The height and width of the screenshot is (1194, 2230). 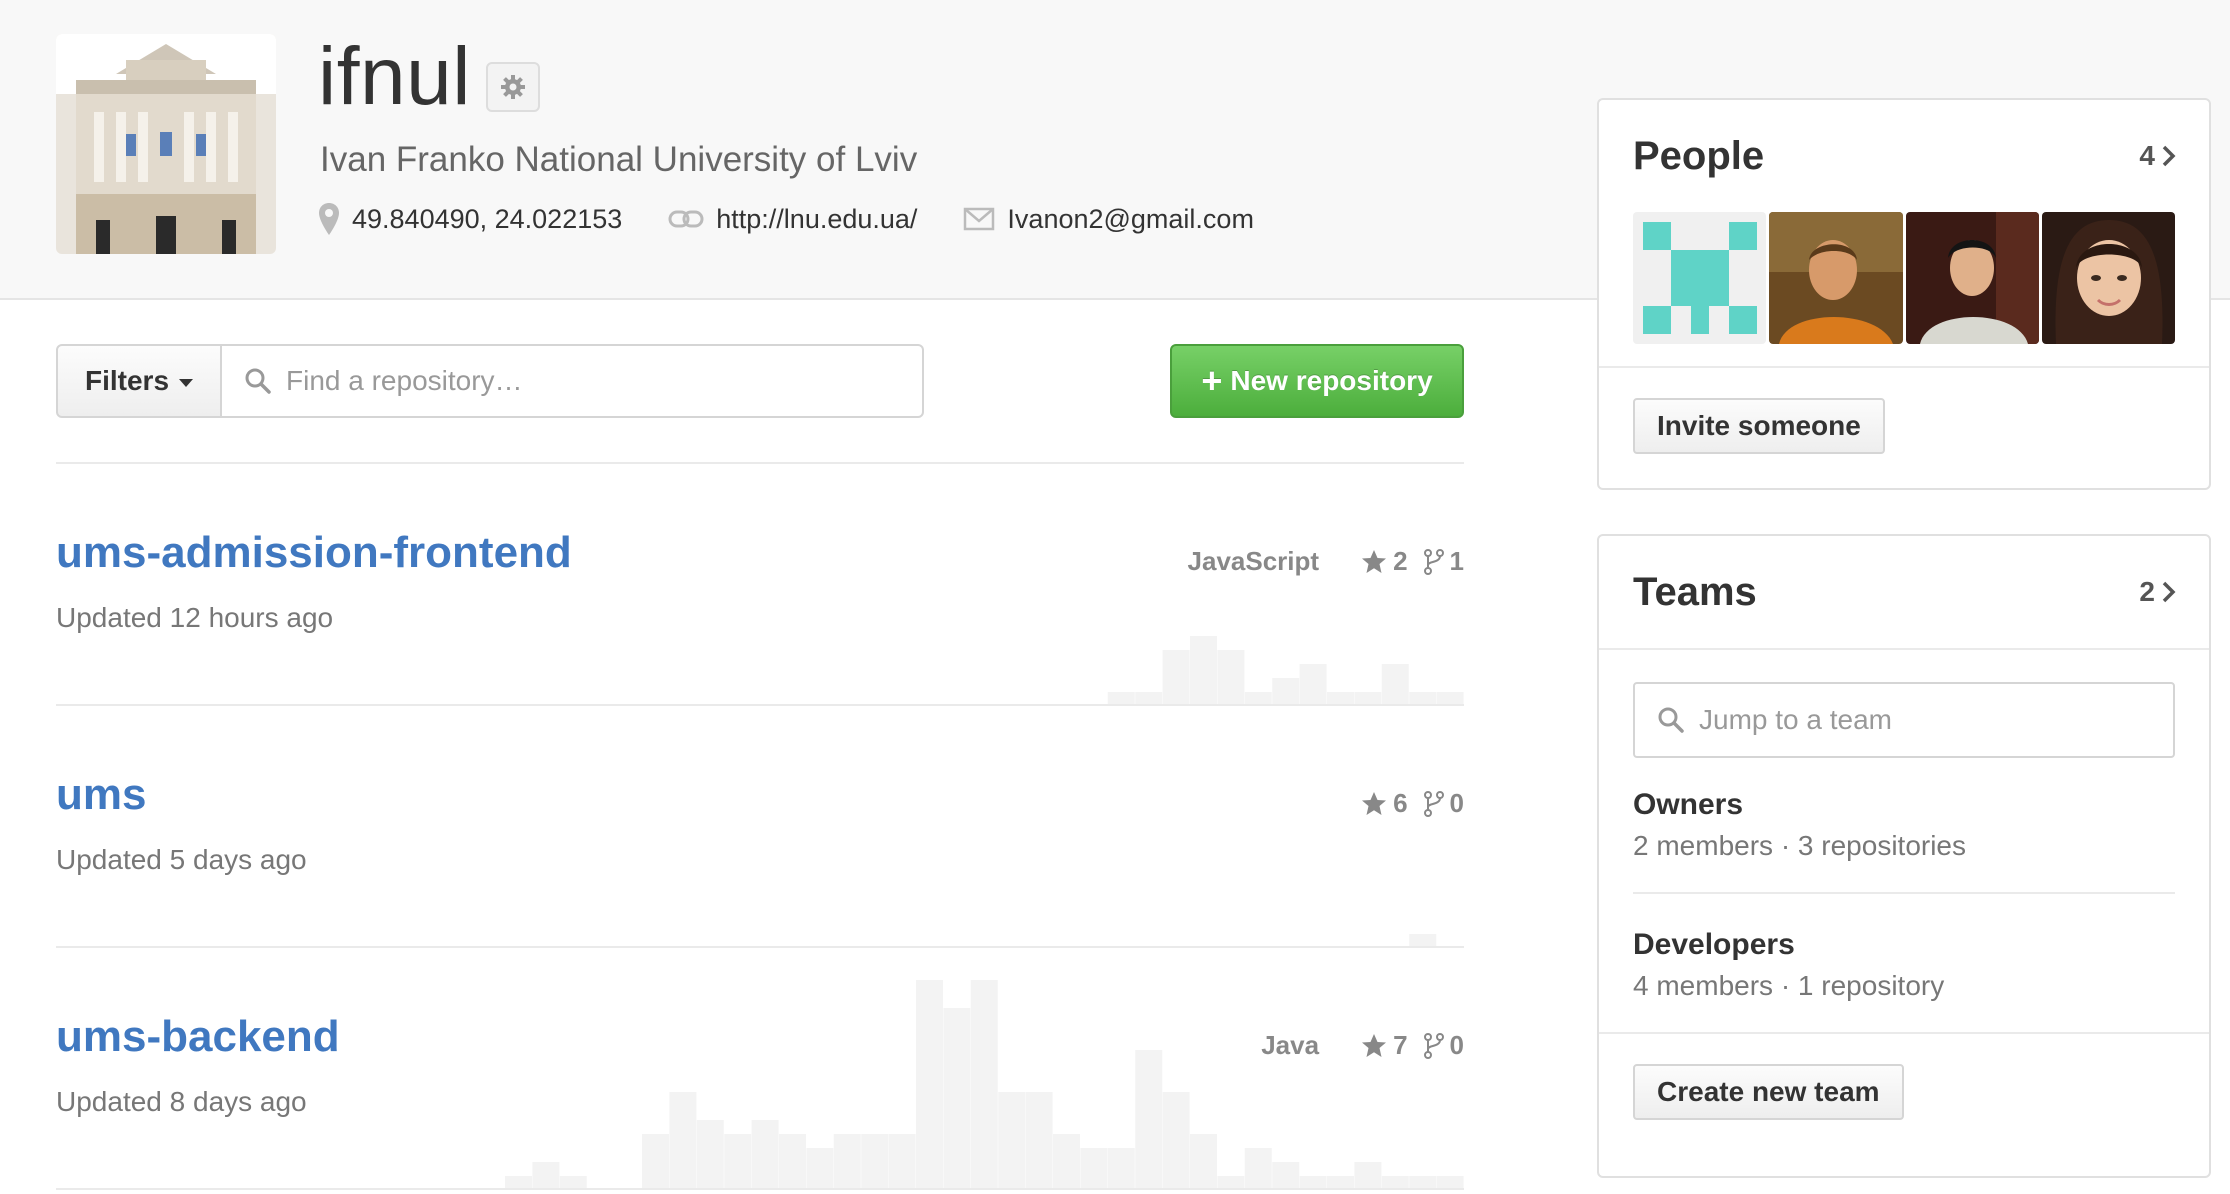 I want to click on stars-link: 2, so click(x=1384, y=561).